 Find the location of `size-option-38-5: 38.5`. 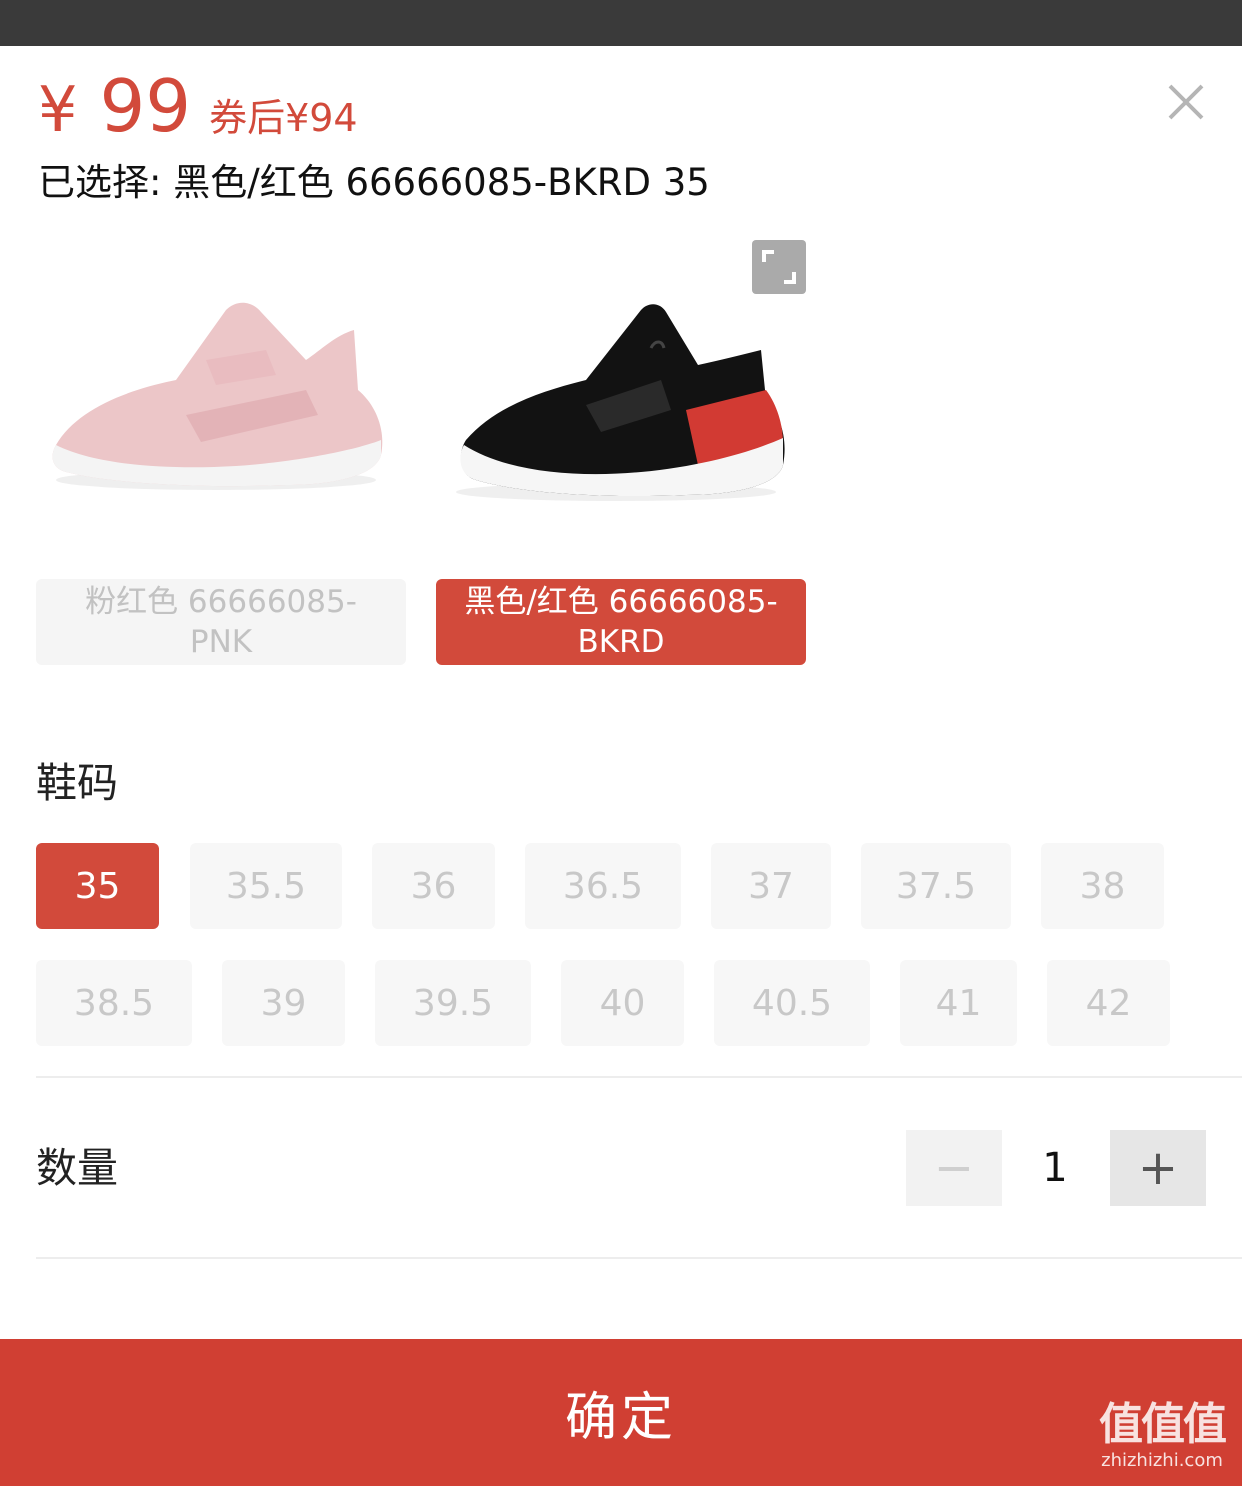

size-option-38-5: 38.5 is located at coordinates (114, 1003).